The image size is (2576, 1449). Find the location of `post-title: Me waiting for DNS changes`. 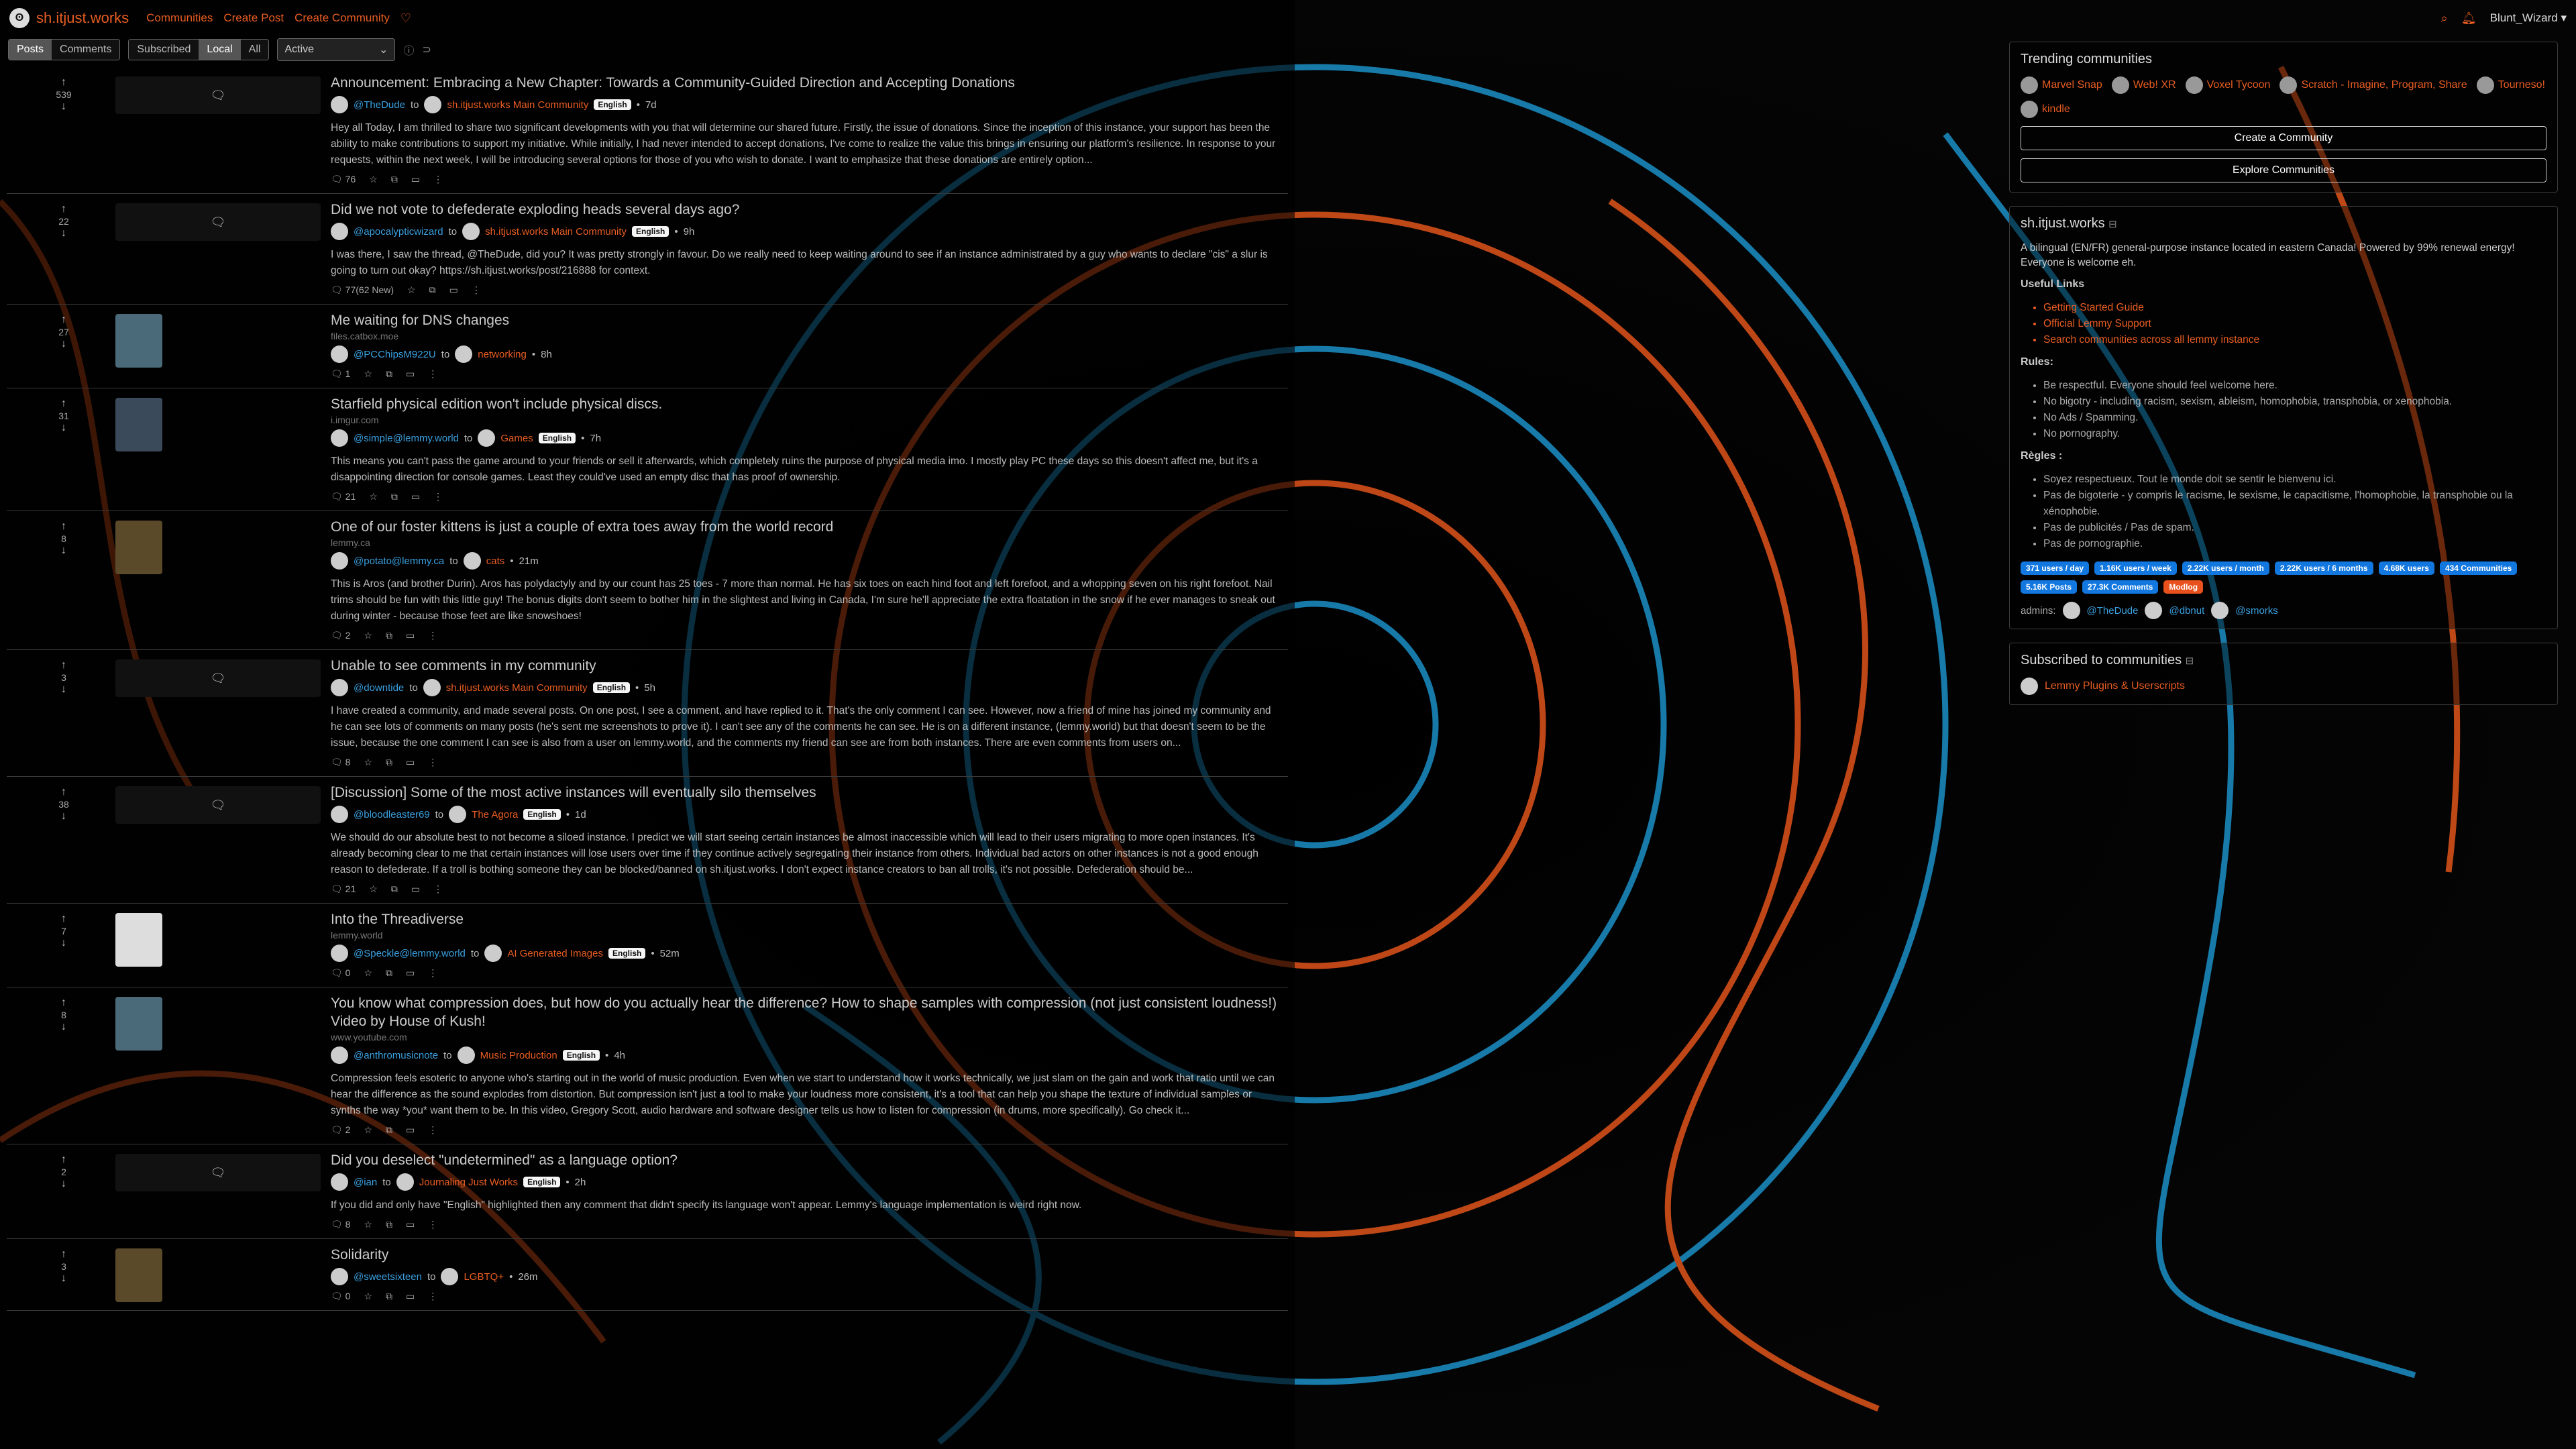

post-title: Me waiting for DNS changes is located at coordinates (810, 320).